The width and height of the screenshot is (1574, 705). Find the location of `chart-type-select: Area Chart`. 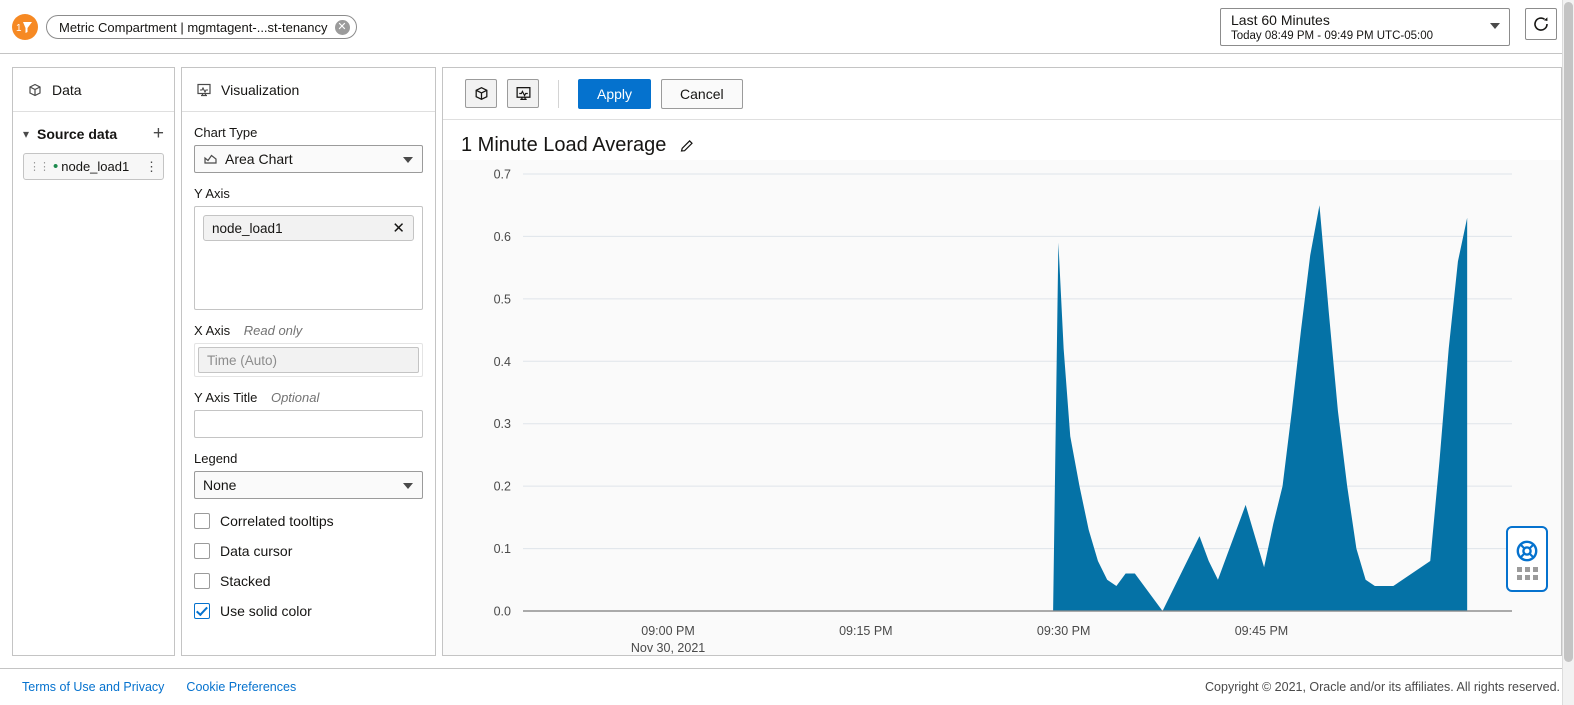

chart-type-select: Area Chart is located at coordinates (308, 159).